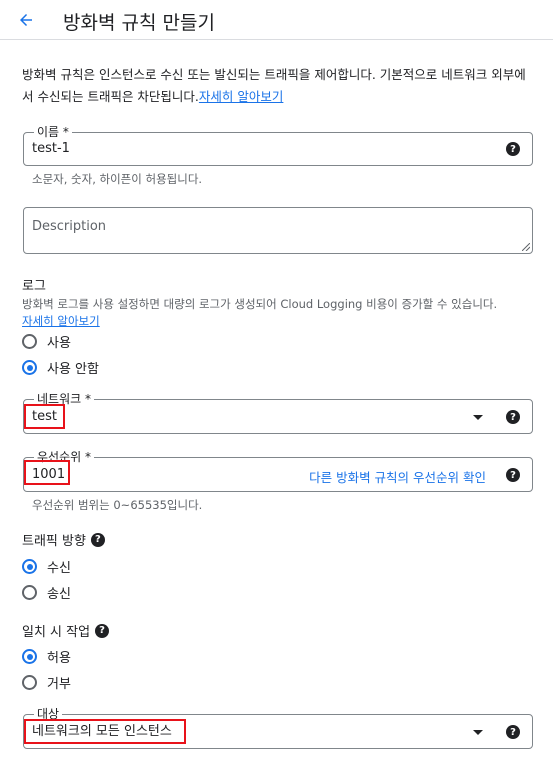 The height and width of the screenshot is (761, 553). What do you see at coordinates (69, 227) in the screenshot?
I see `description-input: Description` at bounding box center [69, 227].